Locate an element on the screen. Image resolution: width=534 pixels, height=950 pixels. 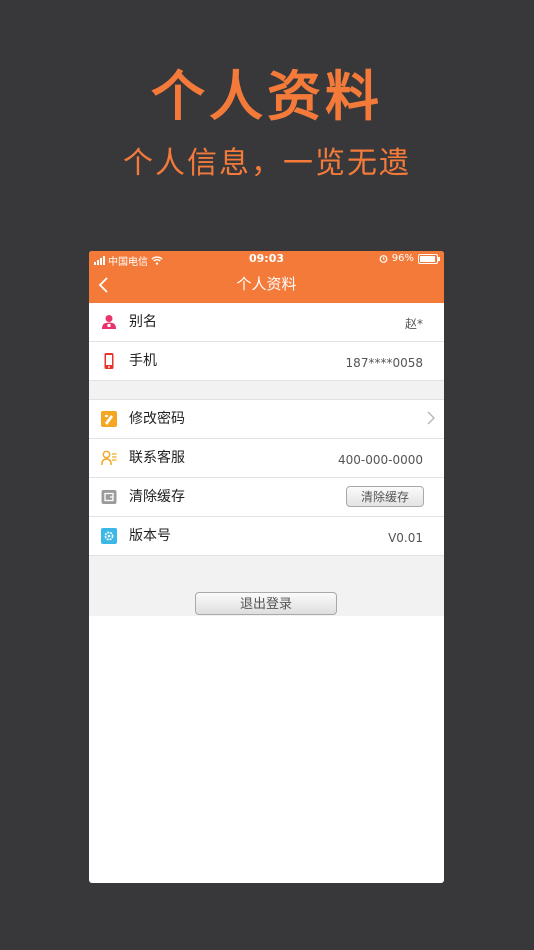
promo-title: 个人资料 is located at coordinates (267, 96).